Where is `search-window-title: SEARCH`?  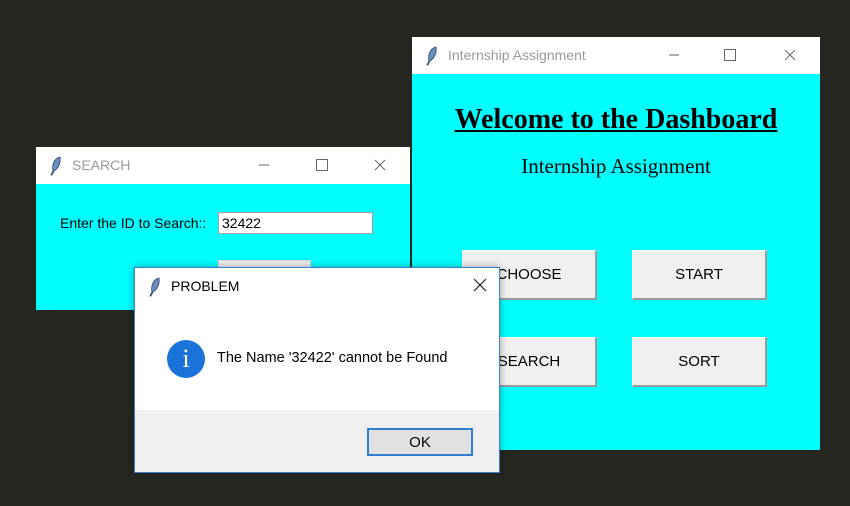
search-window-title: SEARCH is located at coordinates (101, 165).